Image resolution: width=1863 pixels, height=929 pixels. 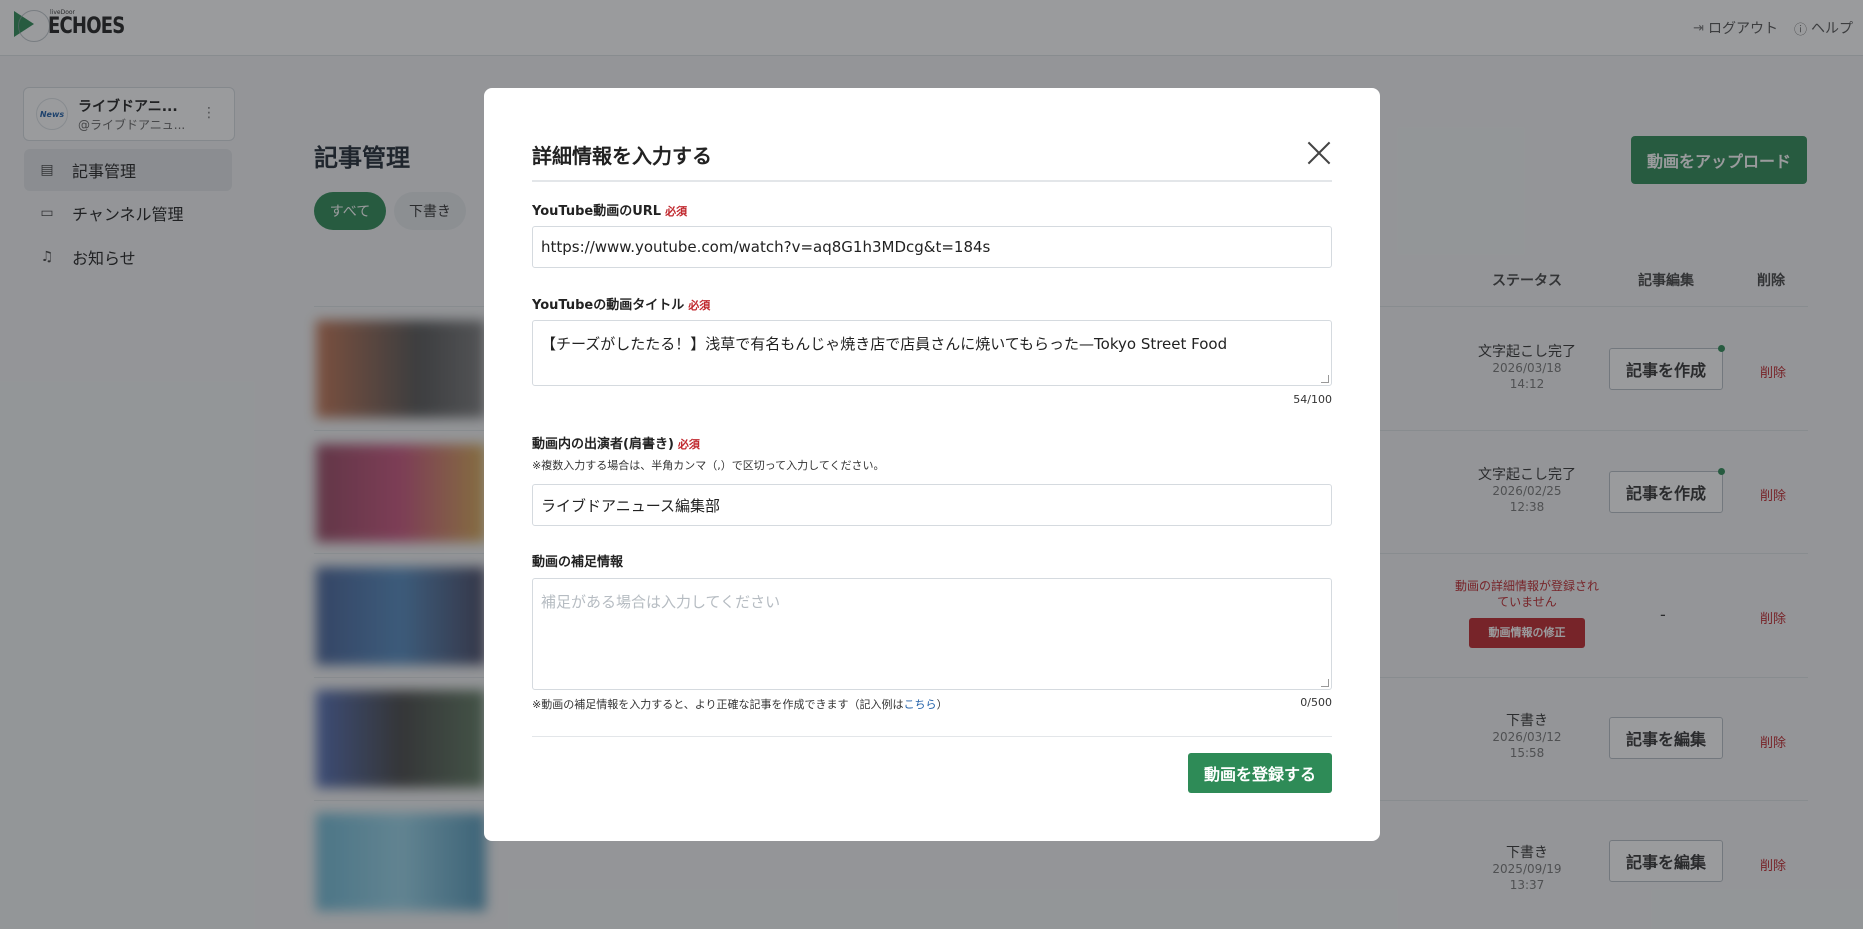 I want to click on title-label-text: YouTubeの動画タイトル, so click(x=608, y=305).